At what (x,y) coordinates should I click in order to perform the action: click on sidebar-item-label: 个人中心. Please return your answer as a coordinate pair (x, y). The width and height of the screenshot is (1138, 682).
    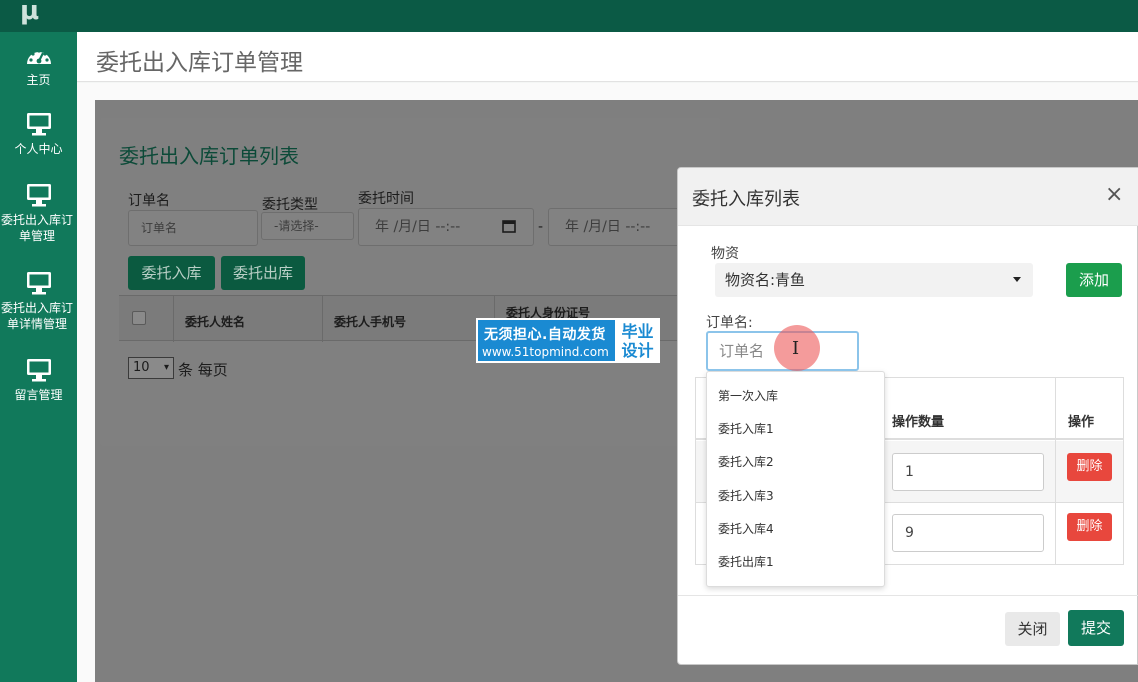
    Looking at the image, I should click on (38, 149).